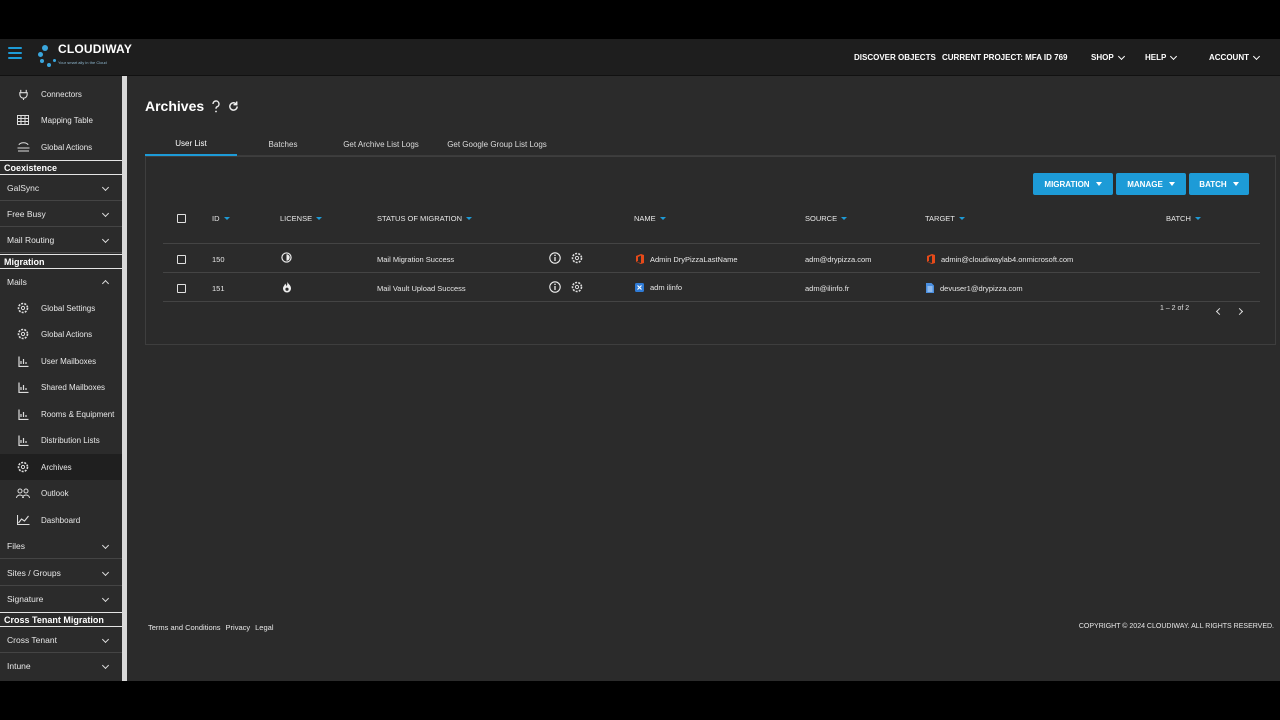  I want to click on people-icon, so click(23, 493).